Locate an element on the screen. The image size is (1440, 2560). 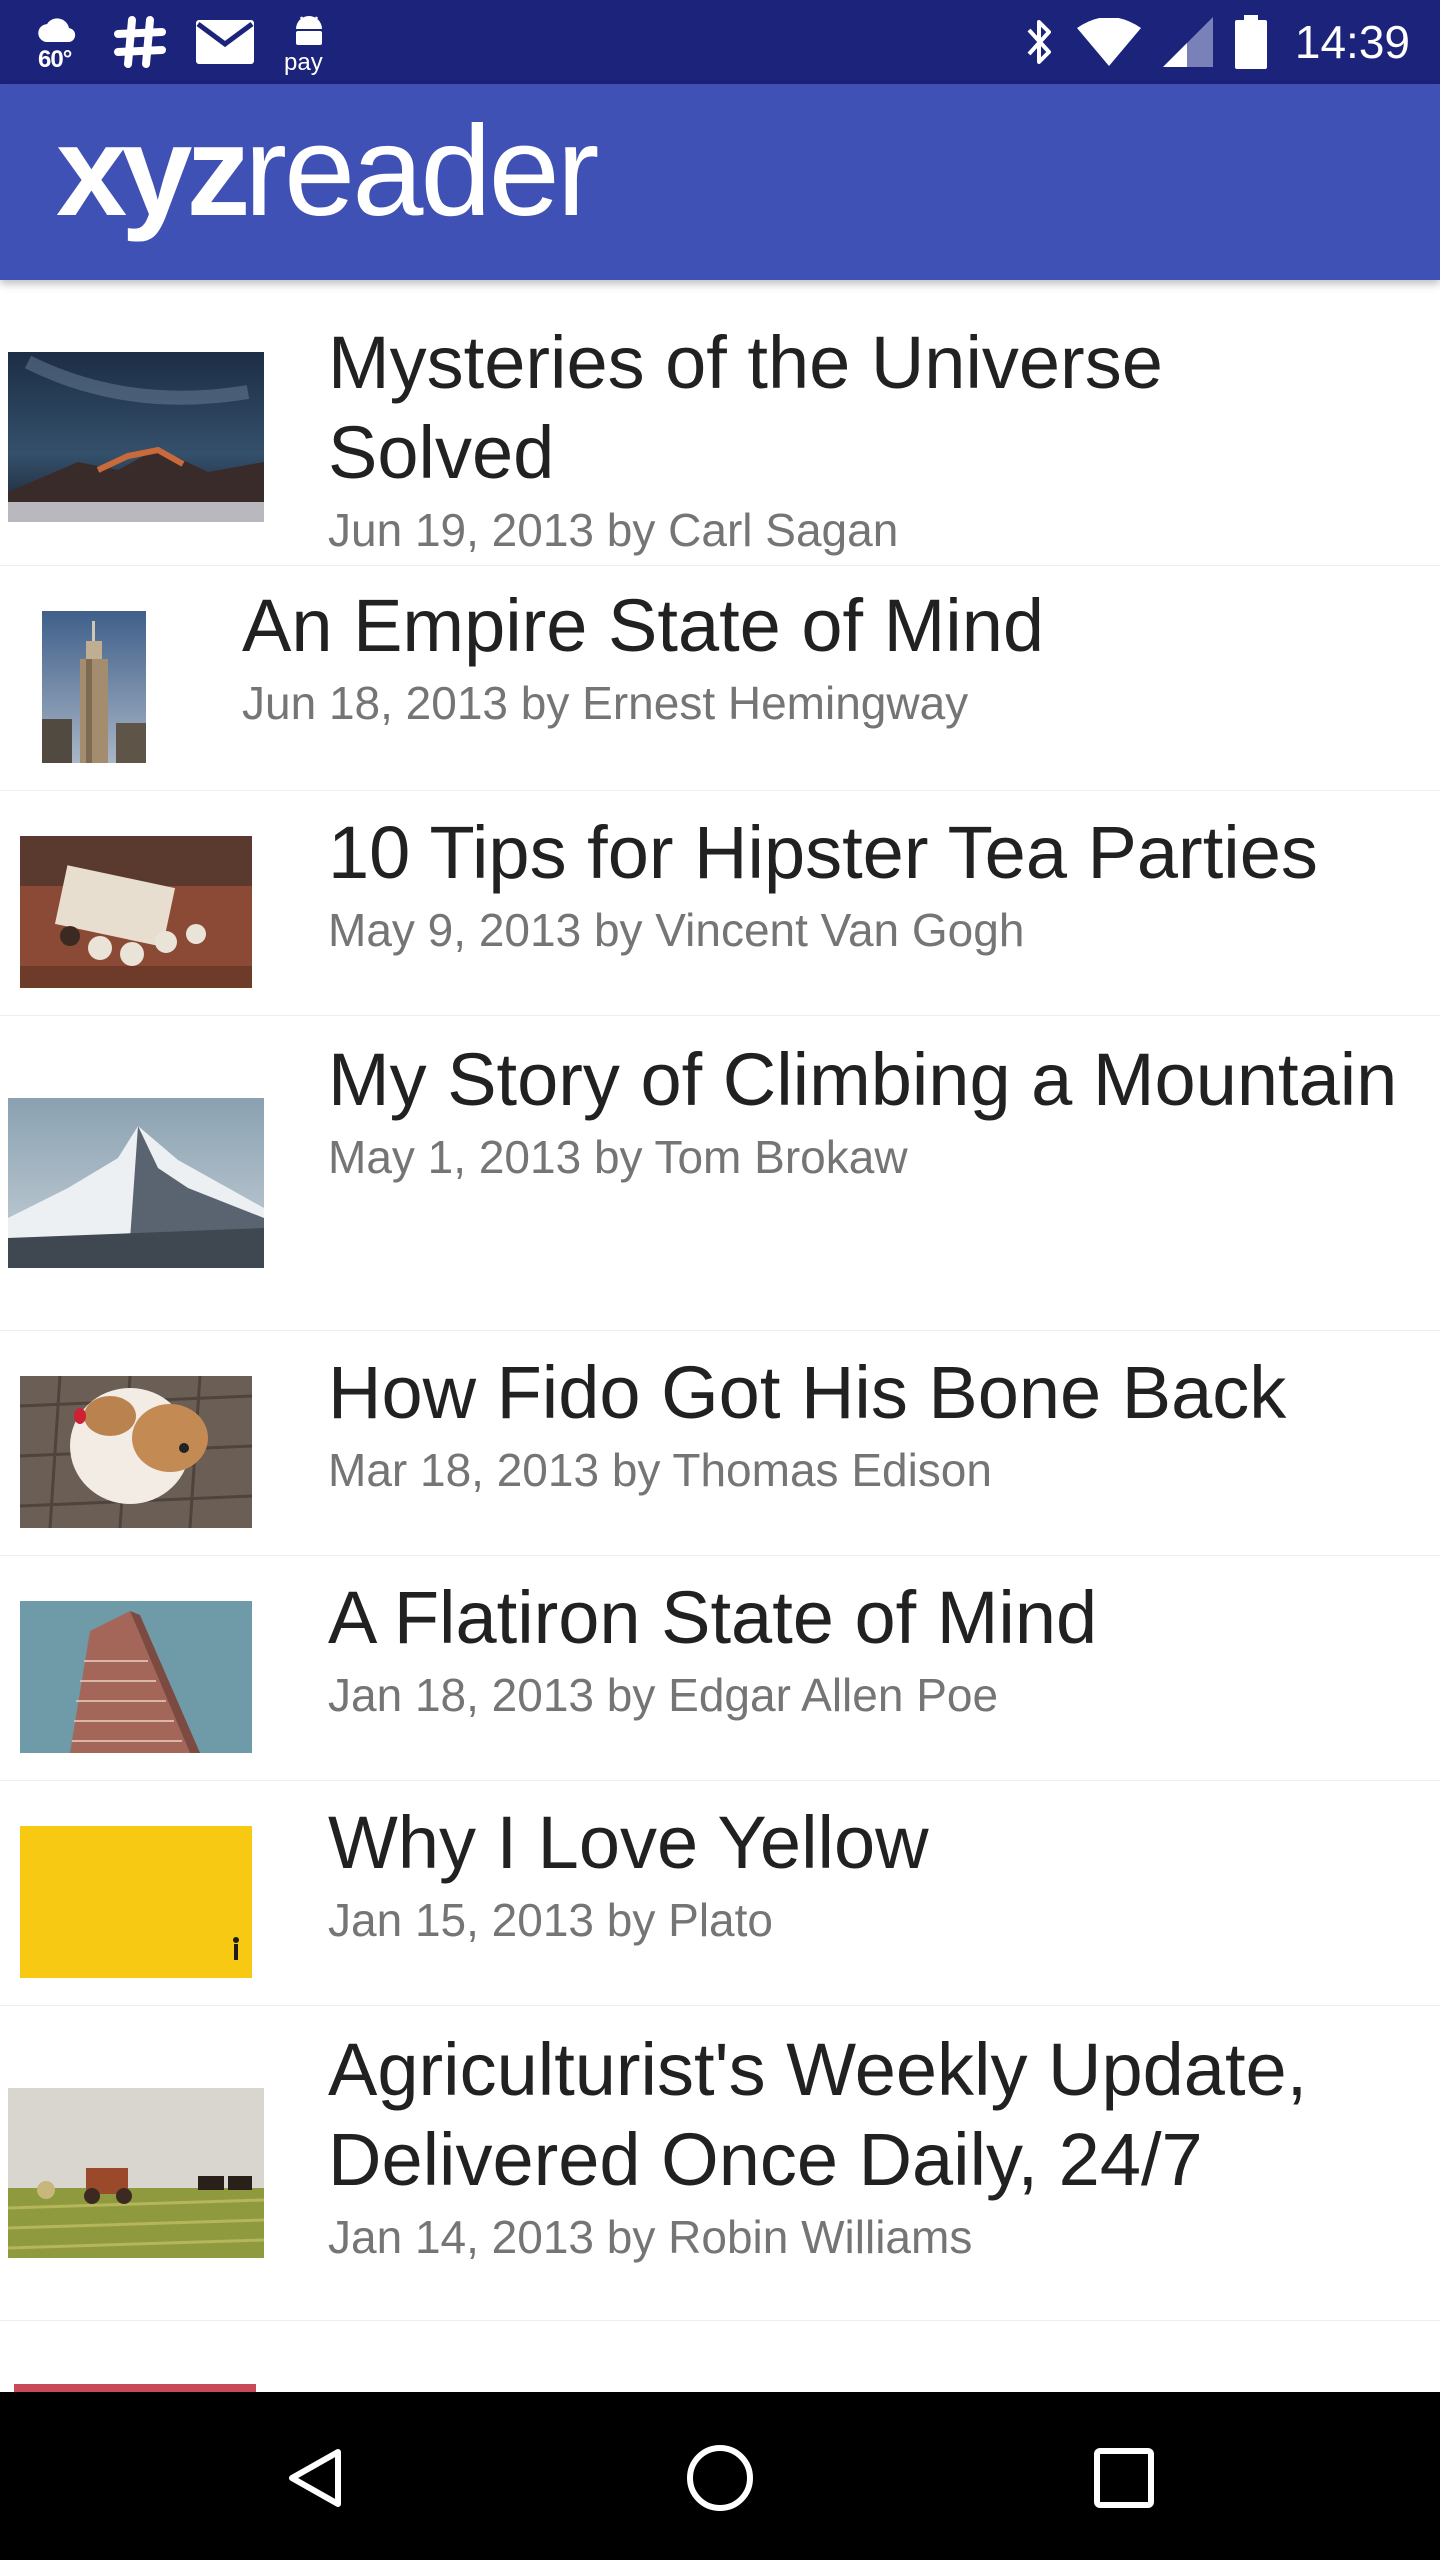
article-thumbnail-flatiron is located at coordinates (136, 1677).